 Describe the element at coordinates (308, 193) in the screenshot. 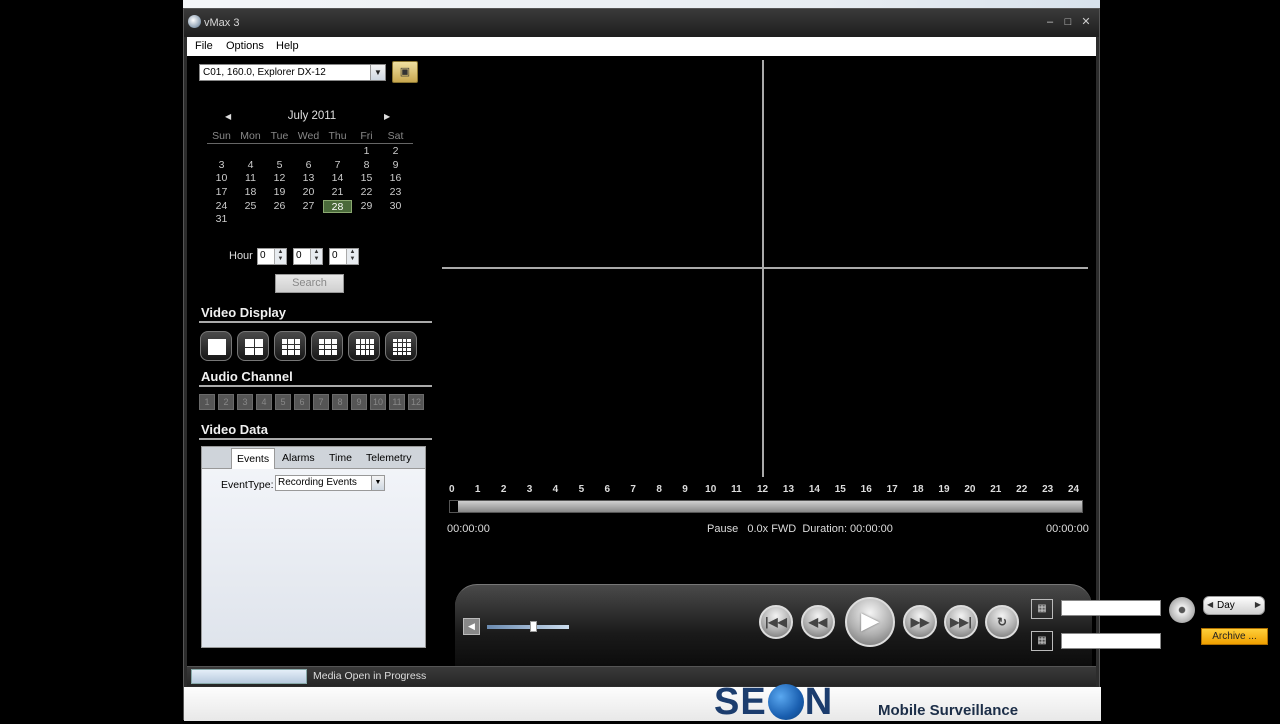

I see `calendar-day: 20` at that location.